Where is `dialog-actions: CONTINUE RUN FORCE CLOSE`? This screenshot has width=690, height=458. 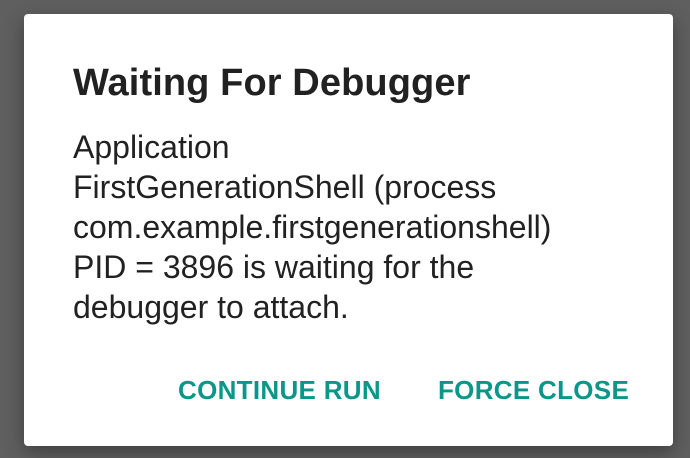
dialog-actions: CONTINUE RUN FORCE CLOSE is located at coordinates (348, 390).